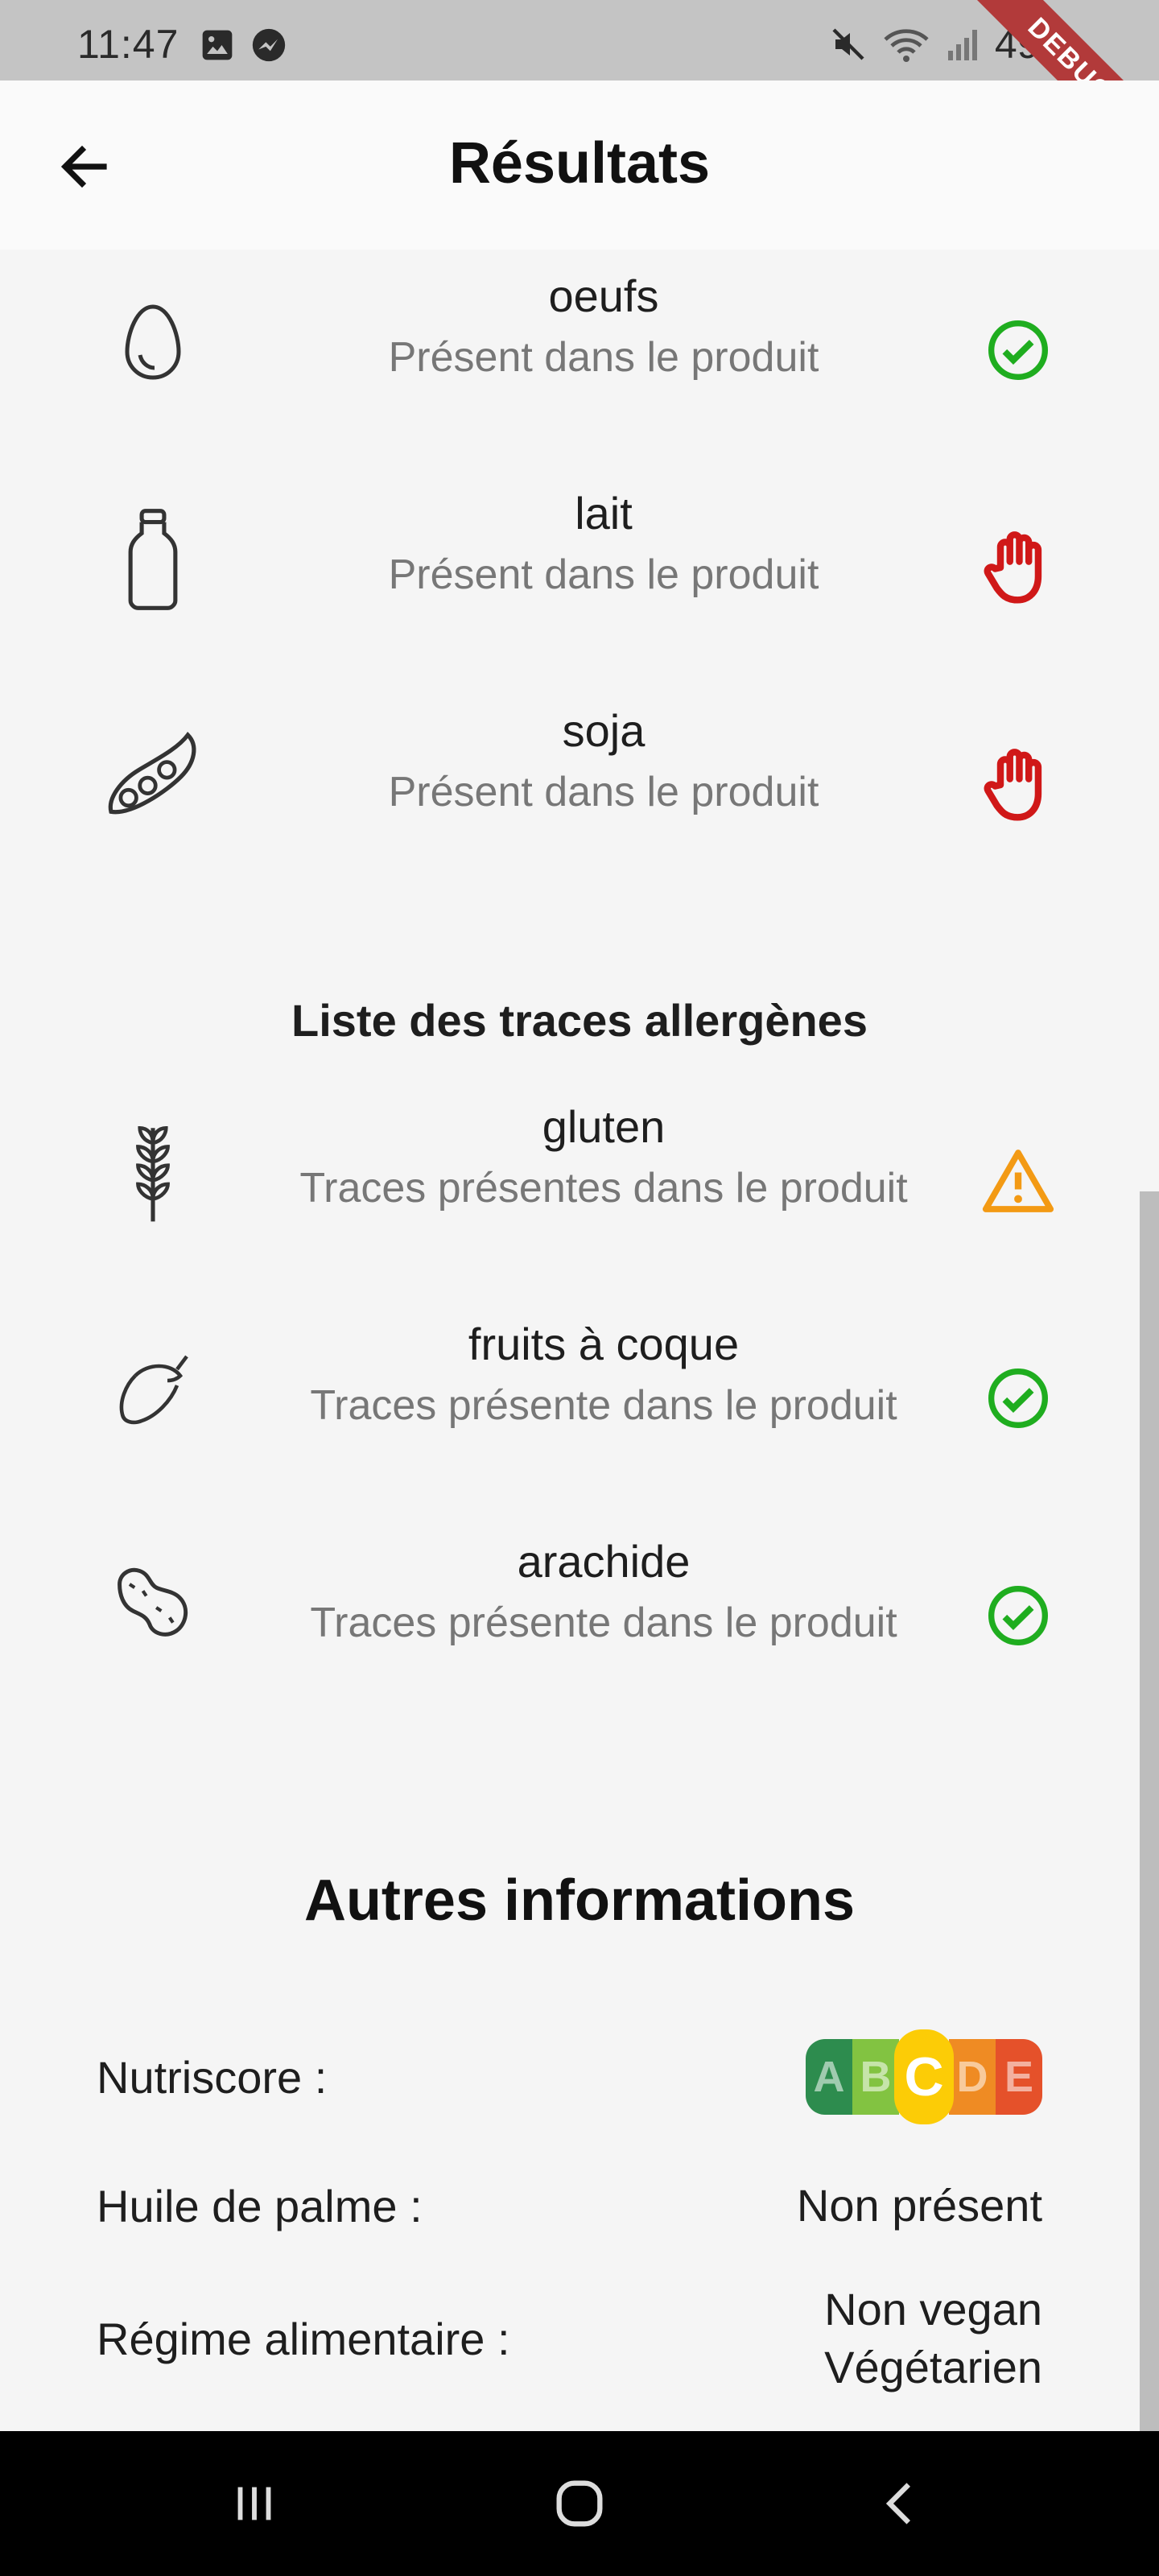 The height and width of the screenshot is (2576, 1159). What do you see at coordinates (303, 2338) in the screenshot?
I see `diet-label: Régime alimentaire :` at bounding box center [303, 2338].